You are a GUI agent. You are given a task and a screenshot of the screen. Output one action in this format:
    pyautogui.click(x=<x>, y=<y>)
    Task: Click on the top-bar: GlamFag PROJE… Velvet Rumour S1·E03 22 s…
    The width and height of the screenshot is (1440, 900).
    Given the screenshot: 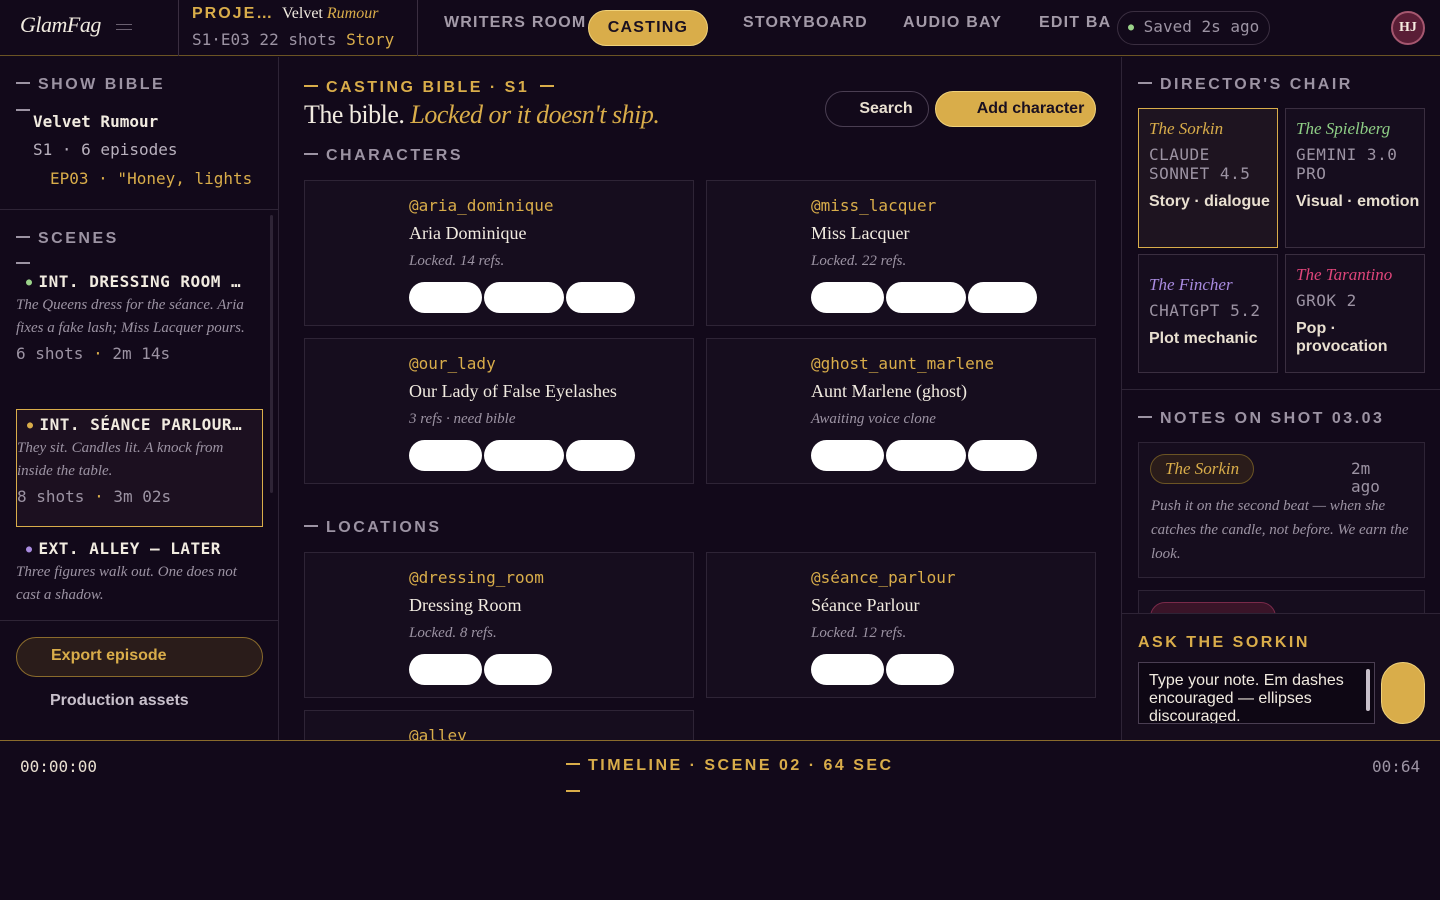 What is the action you would take?
    pyautogui.click(x=720, y=28)
    